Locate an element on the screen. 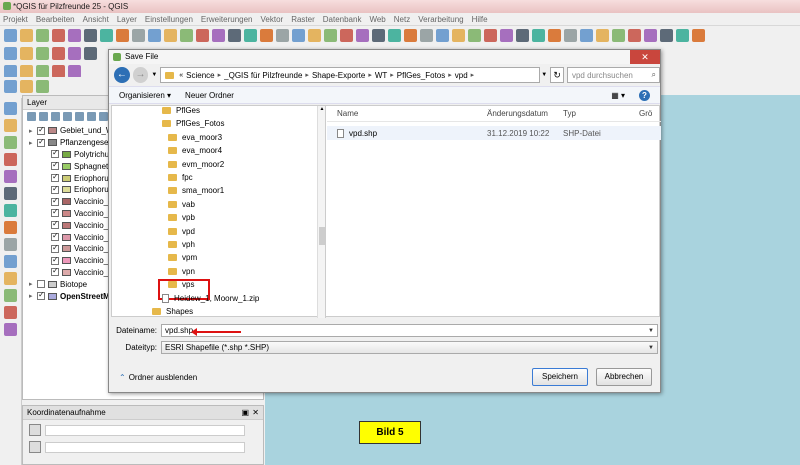 The height and width of the screenshot is (465, 800). menu-item-12: Hilfe is located at coordinates (480, 19).